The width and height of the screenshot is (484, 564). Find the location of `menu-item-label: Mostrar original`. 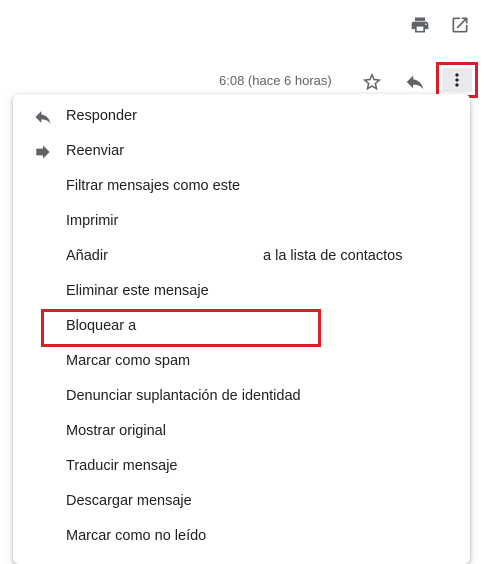

menu-item-label: Mostrar original is located at coordinates (116, 431).